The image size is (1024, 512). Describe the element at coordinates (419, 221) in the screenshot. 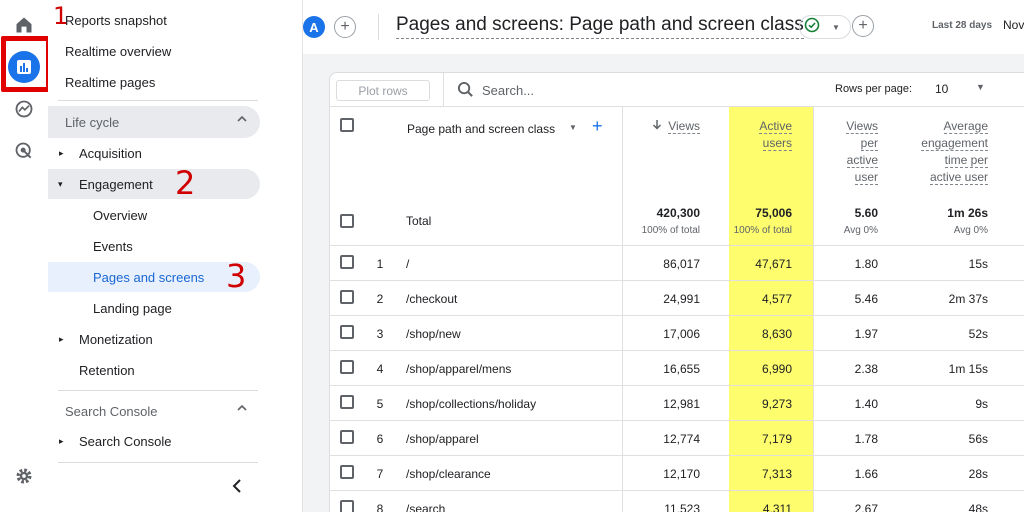

I see `total-label: Total` at that location.